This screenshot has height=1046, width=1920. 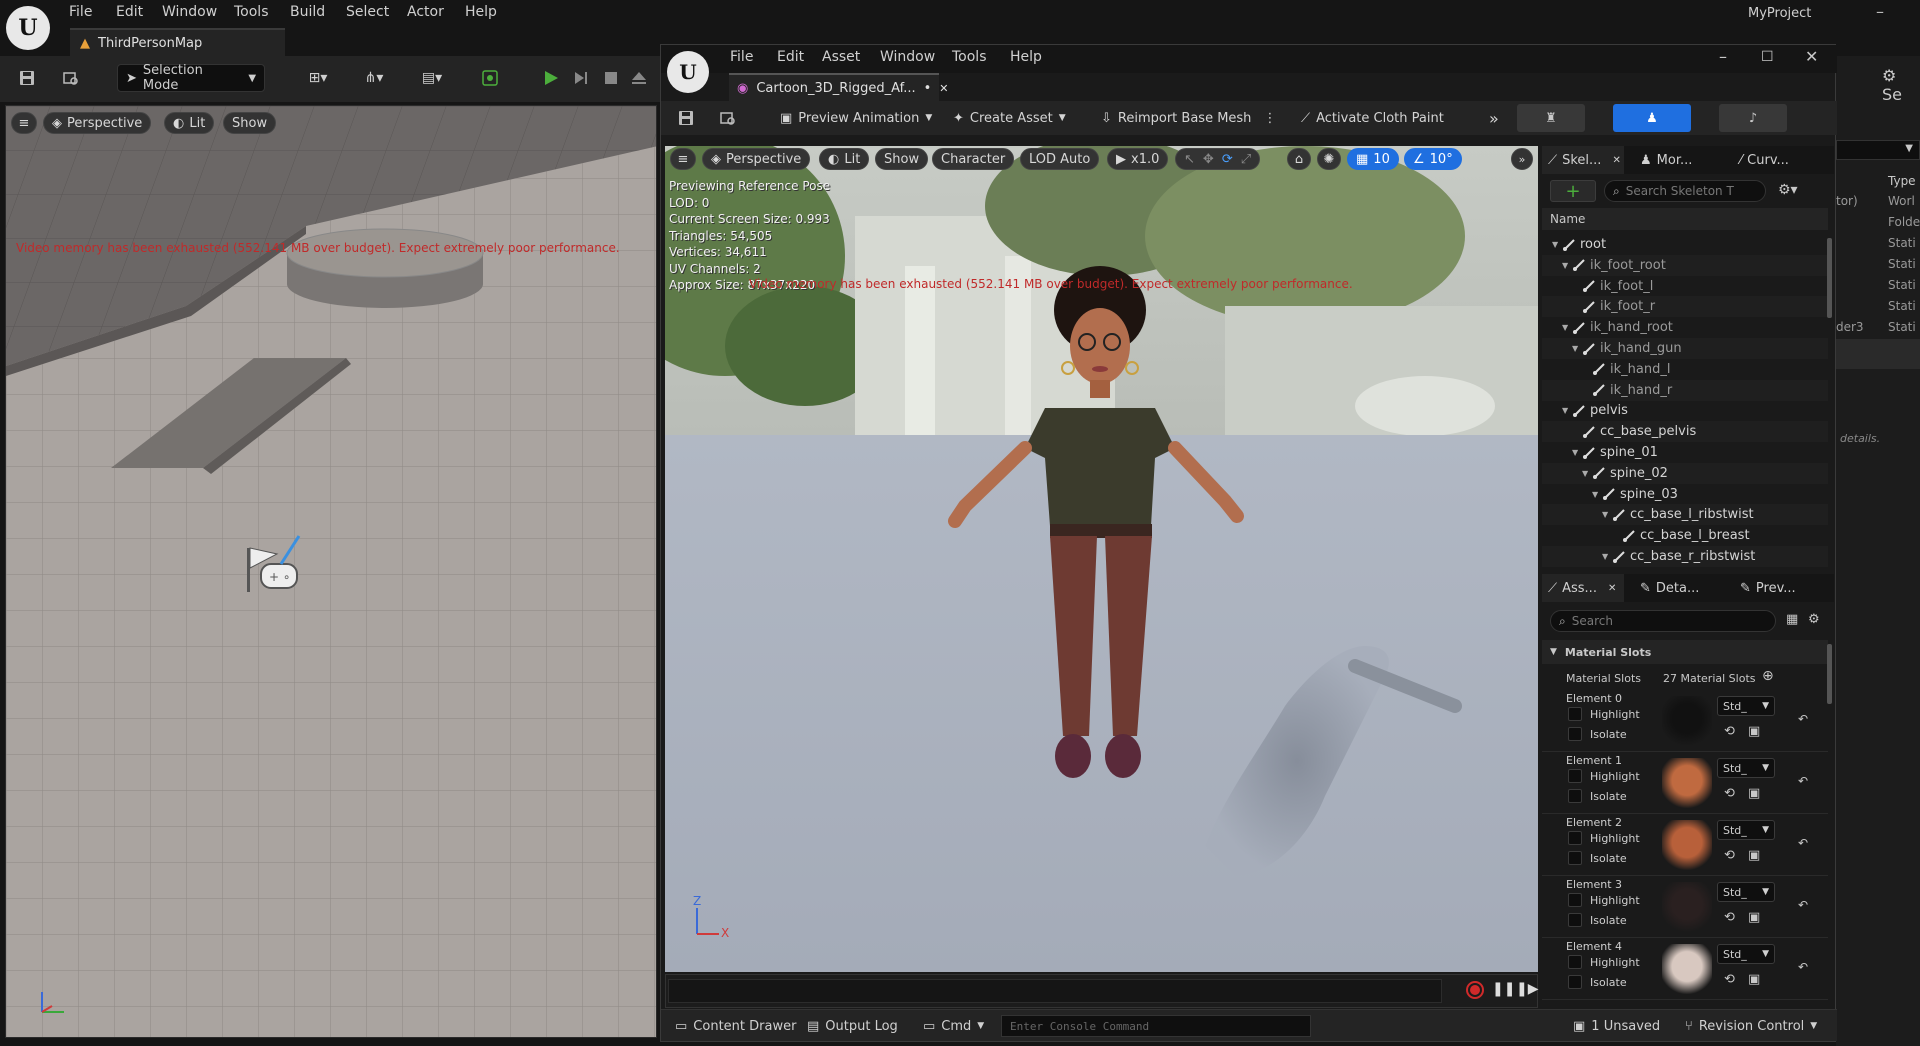 What do you see at coordinates (1788, 190) in the screenshot?
I see `skeleton-settings-gear-icon: ⚙▾` at bounding box center [1788, 190].